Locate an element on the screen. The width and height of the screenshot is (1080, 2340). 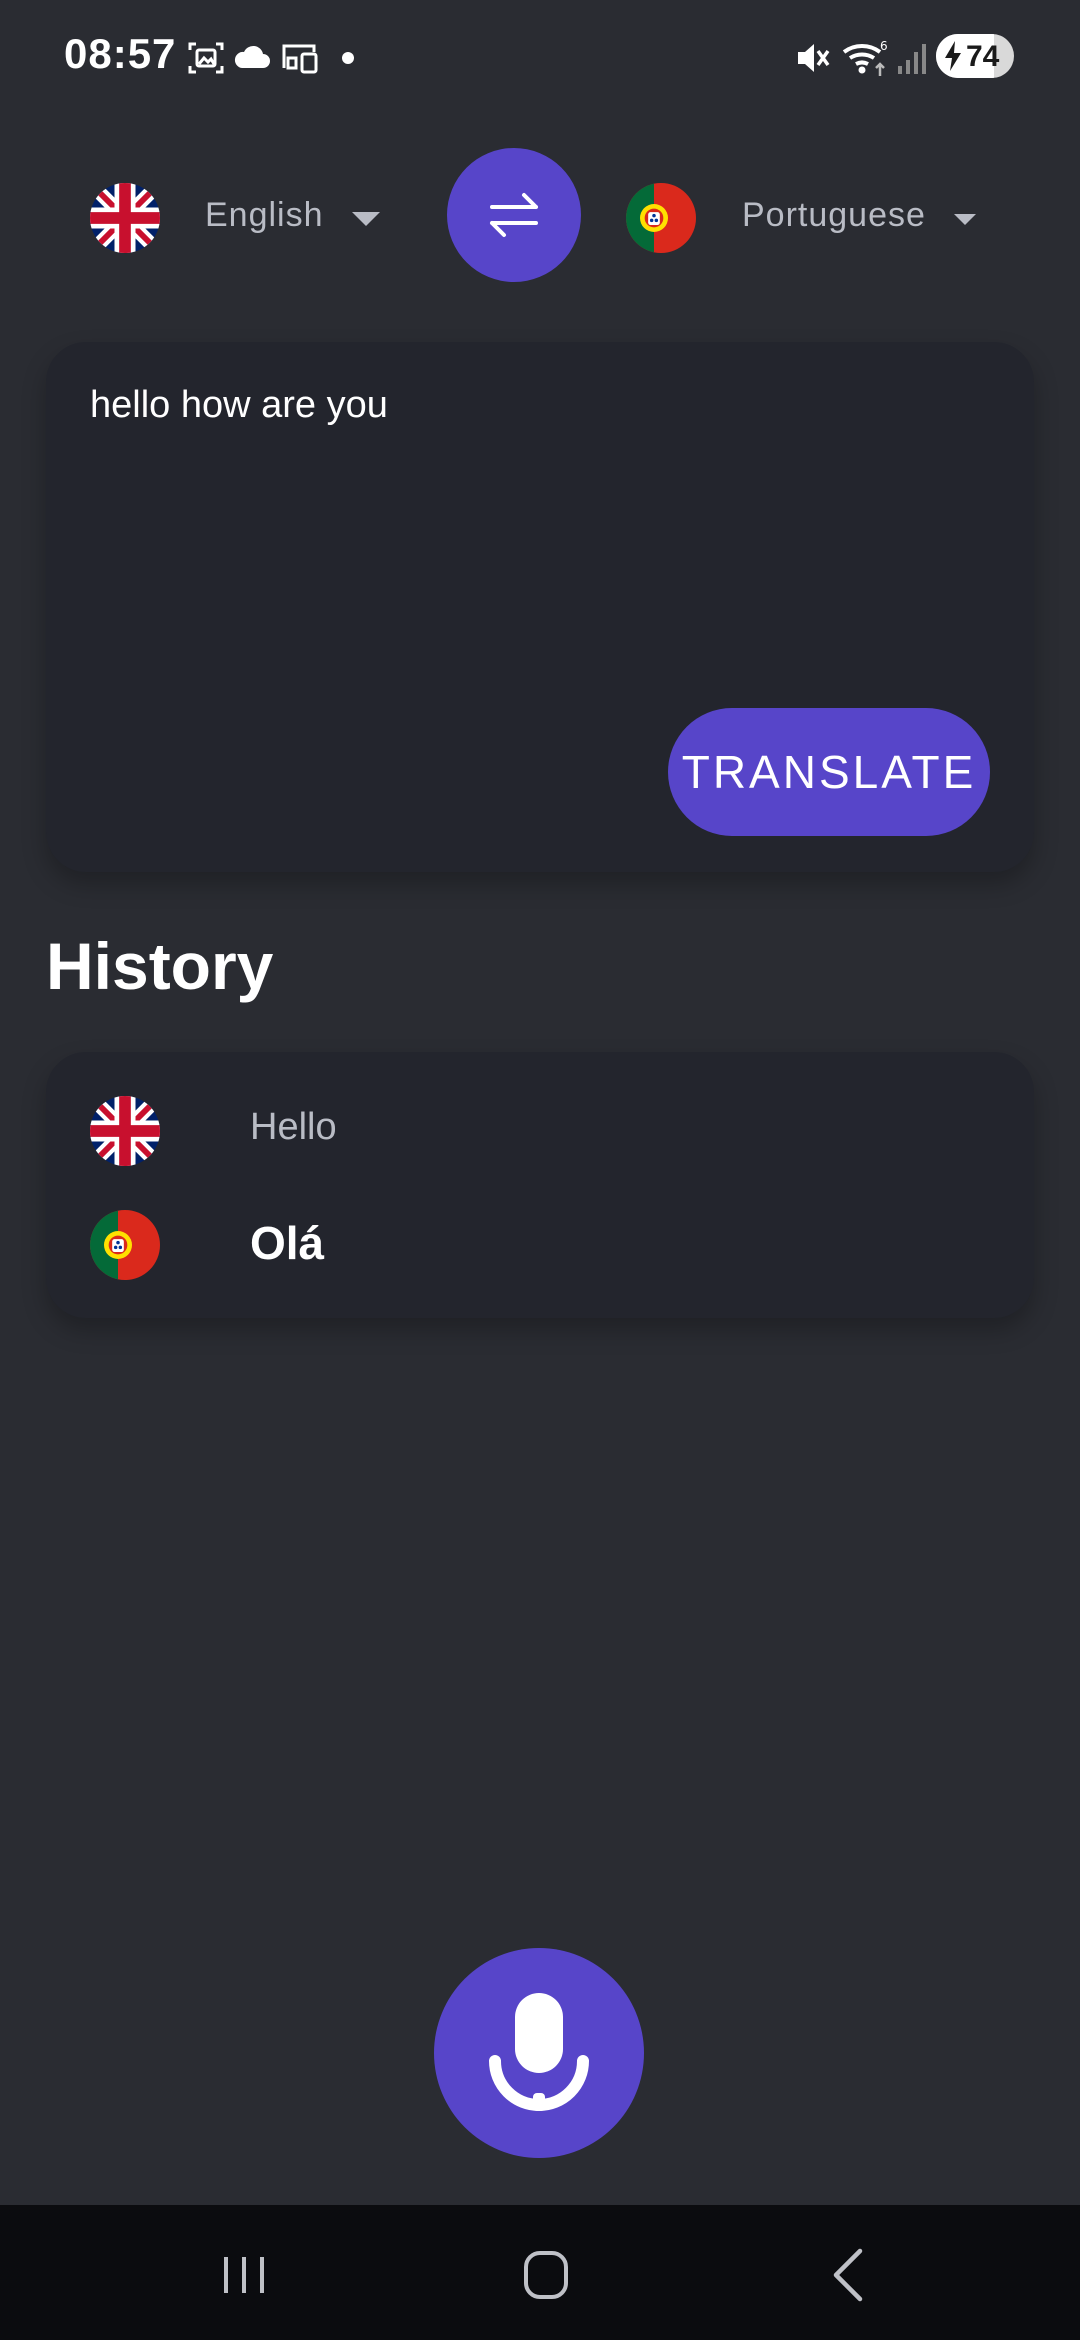
target-language-chevron-down-icon is located at coordinates (965, 219).